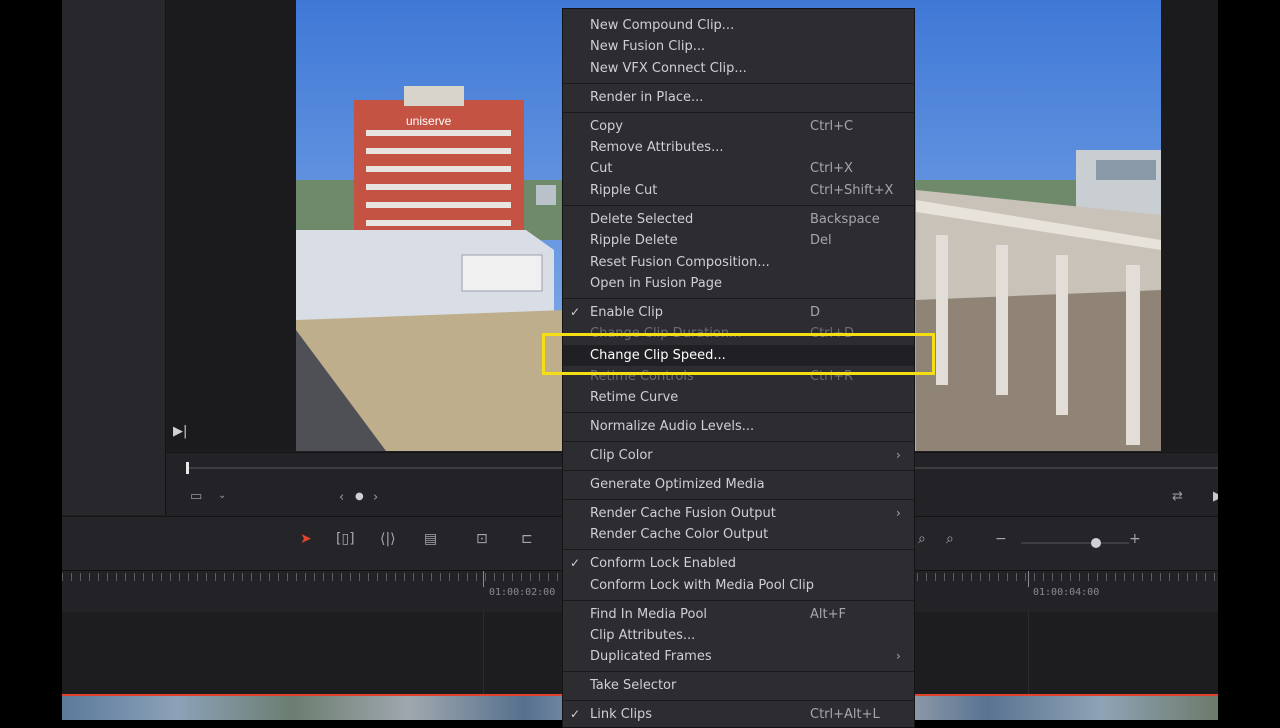 The height and width of the screenshot is (728, 1280). What do you see at coordinates (527, 539) in the screenshot?
I see `insert-icon: ⊏` at bounding box center [527, 539].